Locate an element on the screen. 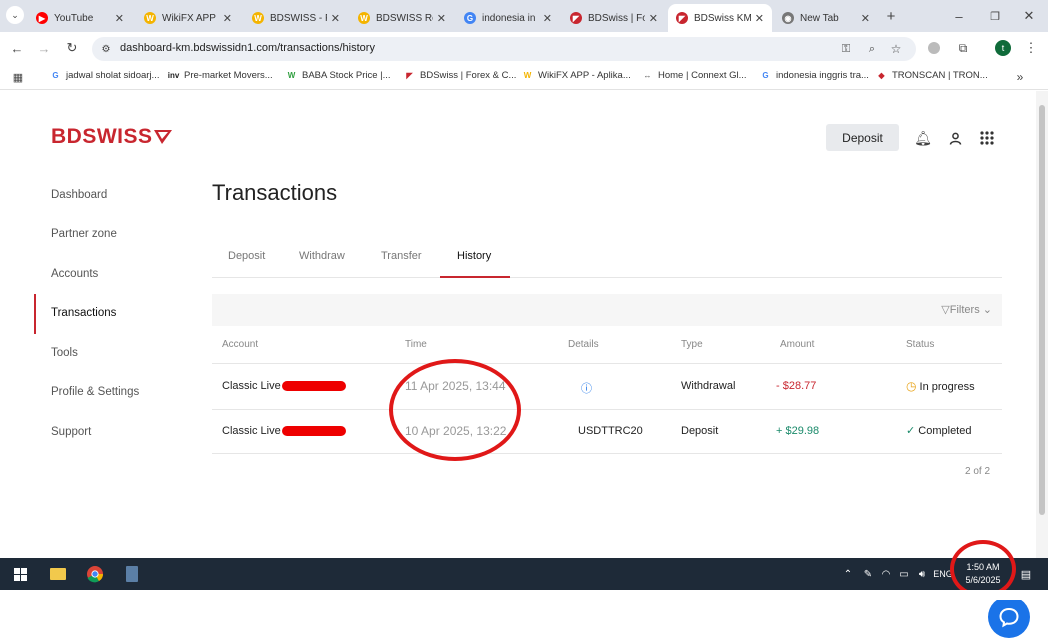  back-icon: ← is located at coordinates (17, 48).